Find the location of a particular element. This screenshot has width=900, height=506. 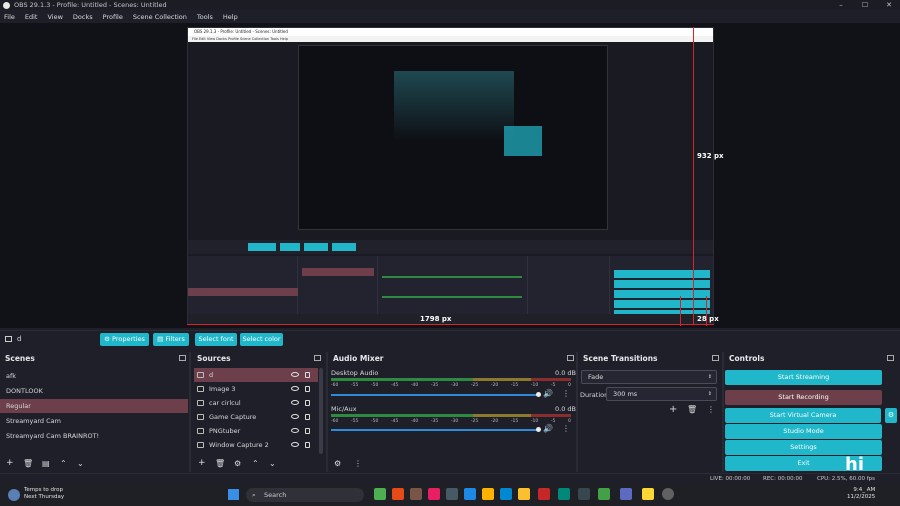

filters-button: ▤ Filters is located at coordinates (171, 339).